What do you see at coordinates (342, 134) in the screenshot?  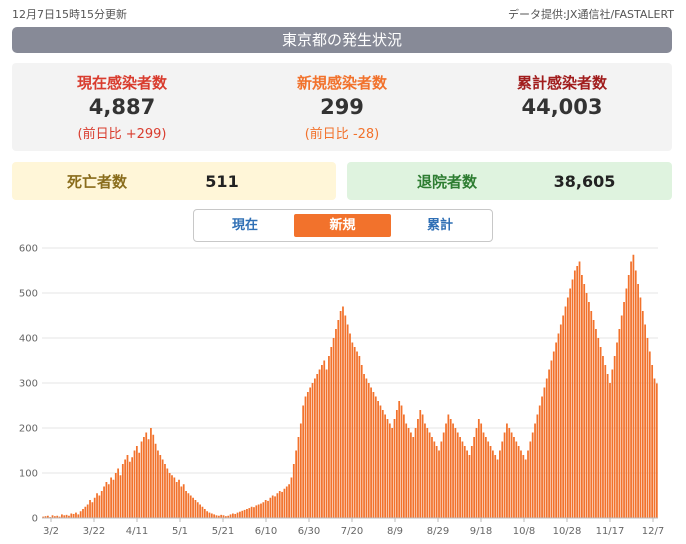 I see `stat-new-delta: (前日比 -28)` at bounding box center [342, 134].